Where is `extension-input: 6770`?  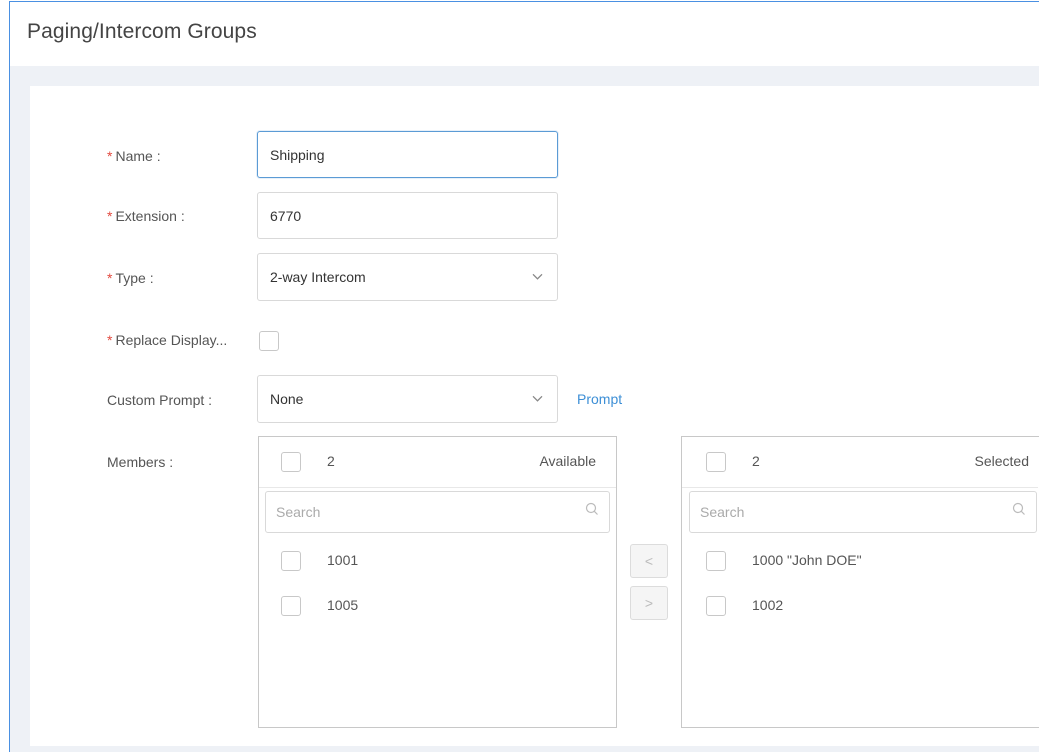
extension-input: 6770 is located at coordinates (407, 215).